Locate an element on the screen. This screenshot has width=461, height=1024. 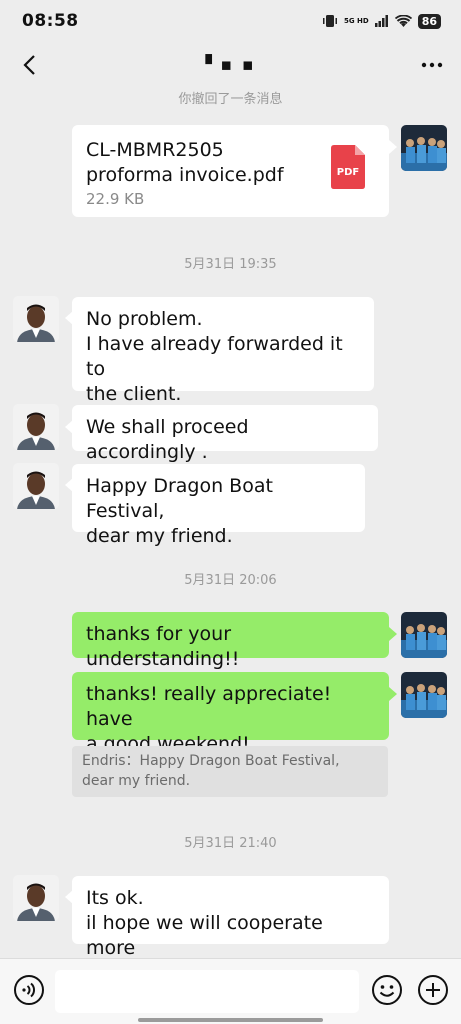
quote-text: Endris：Happy Dragon Boat Festival, is located at coordinates (211, 761).